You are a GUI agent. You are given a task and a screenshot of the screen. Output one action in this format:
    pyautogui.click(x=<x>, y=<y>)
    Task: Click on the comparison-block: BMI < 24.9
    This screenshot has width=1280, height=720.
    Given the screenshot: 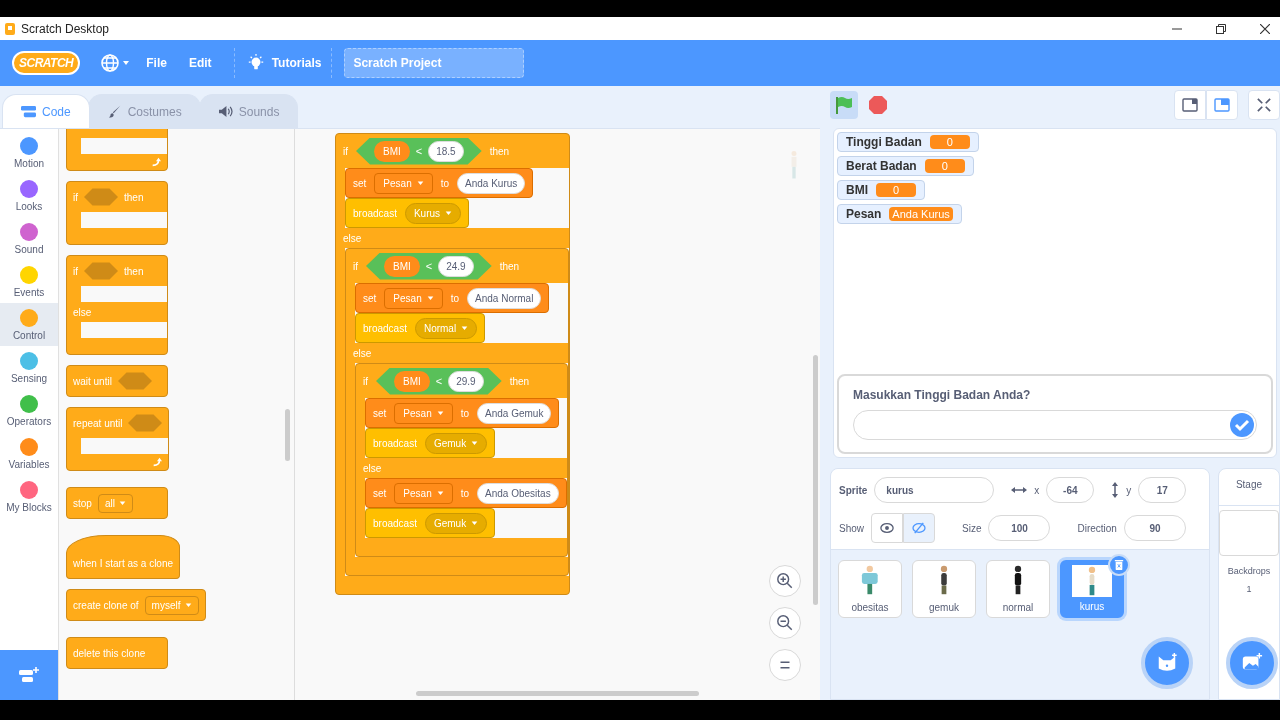 What is the action you would take?
    pyautogui.click(x=429, y=266)
    